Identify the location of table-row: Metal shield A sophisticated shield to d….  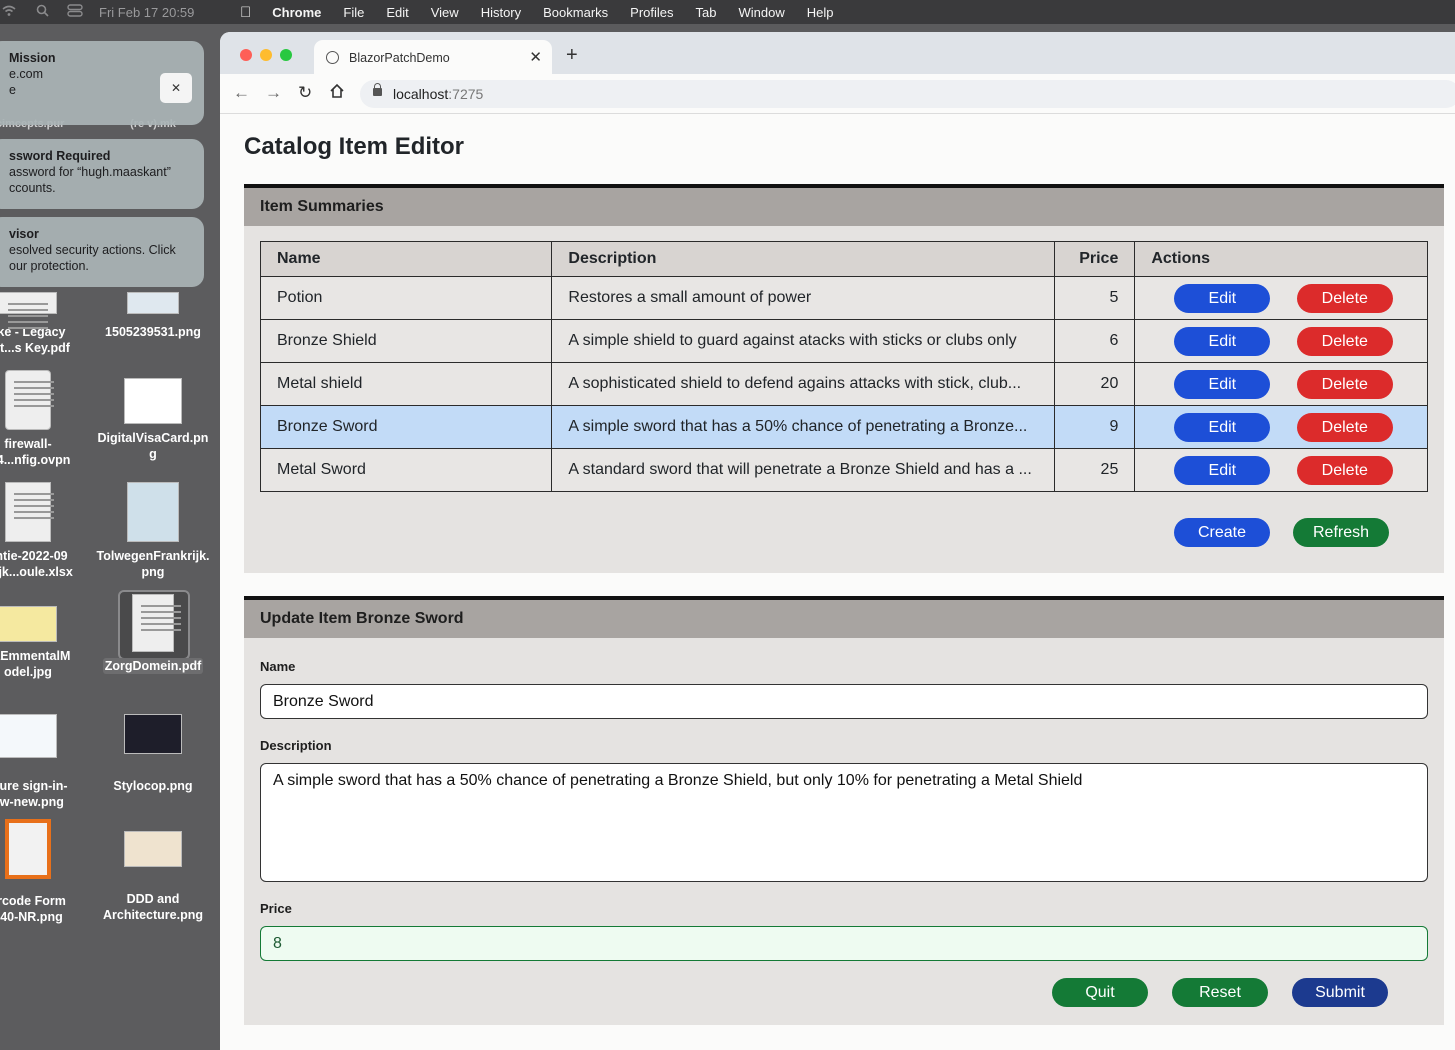
(843, 384).